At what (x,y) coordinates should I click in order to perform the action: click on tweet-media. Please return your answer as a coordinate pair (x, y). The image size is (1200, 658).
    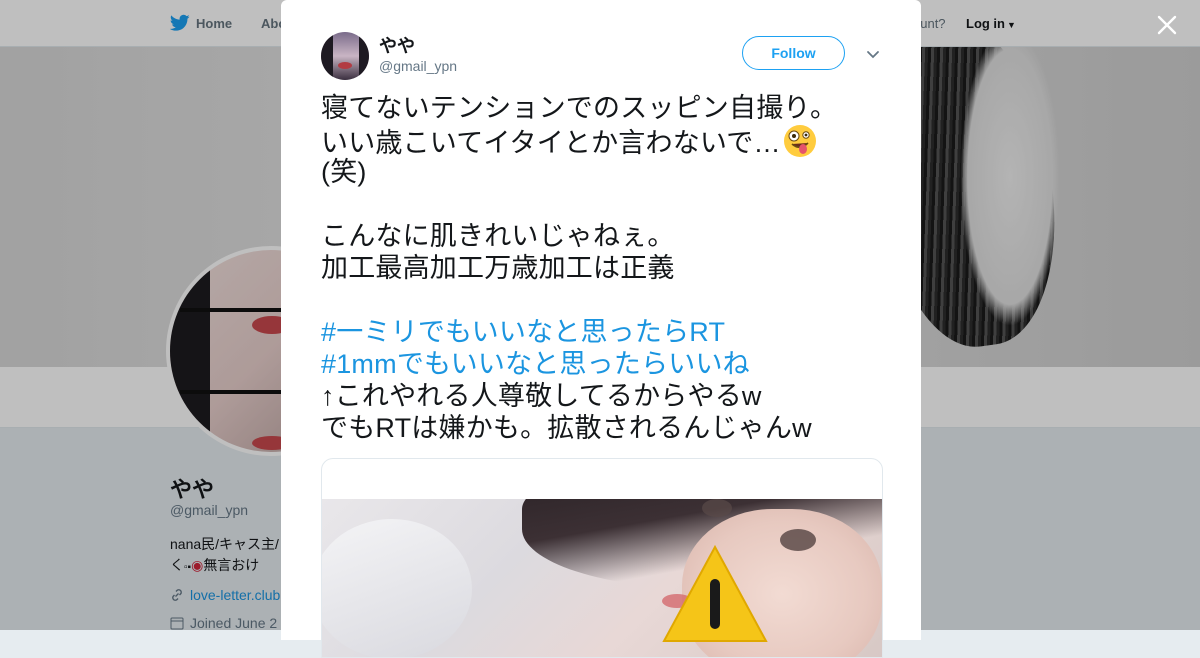
    Looking at the image, I should click on (602, 558).